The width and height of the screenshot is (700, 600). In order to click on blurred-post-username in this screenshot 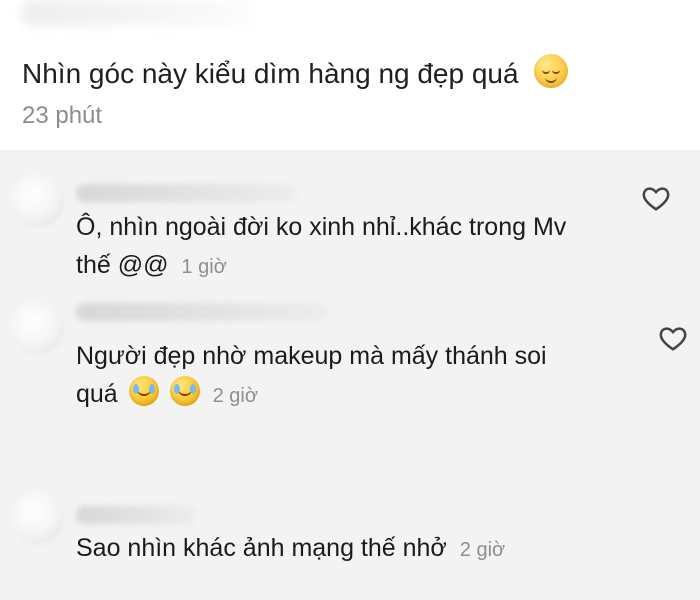, I will do `click(137, 13)`.